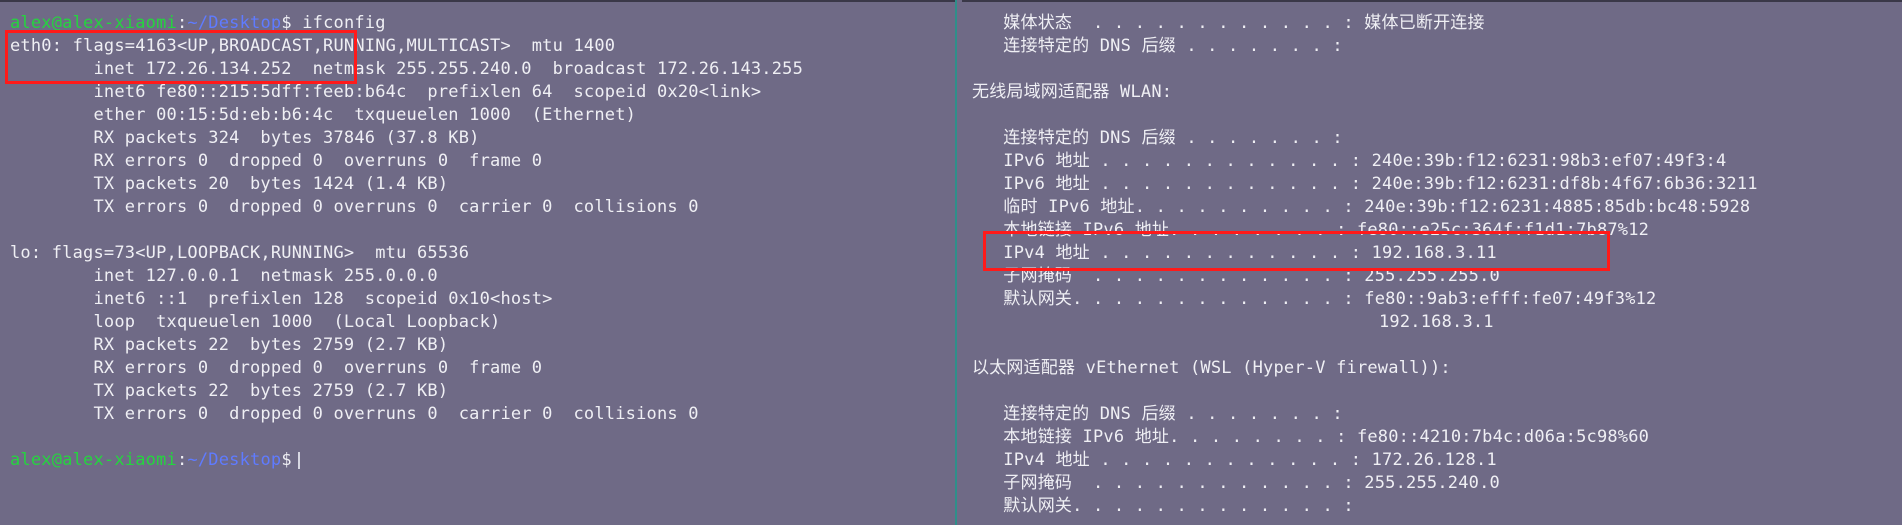 The width and height of the screenshot is (1902, 525). Describe the element at coordinates (298, 460) in the screenshot. I see `text-cursor` at that location.